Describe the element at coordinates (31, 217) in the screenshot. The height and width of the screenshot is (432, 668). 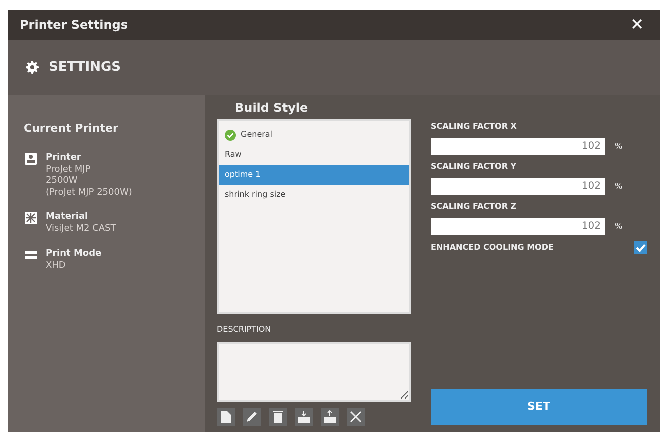
I see `grid-icon` at that location.